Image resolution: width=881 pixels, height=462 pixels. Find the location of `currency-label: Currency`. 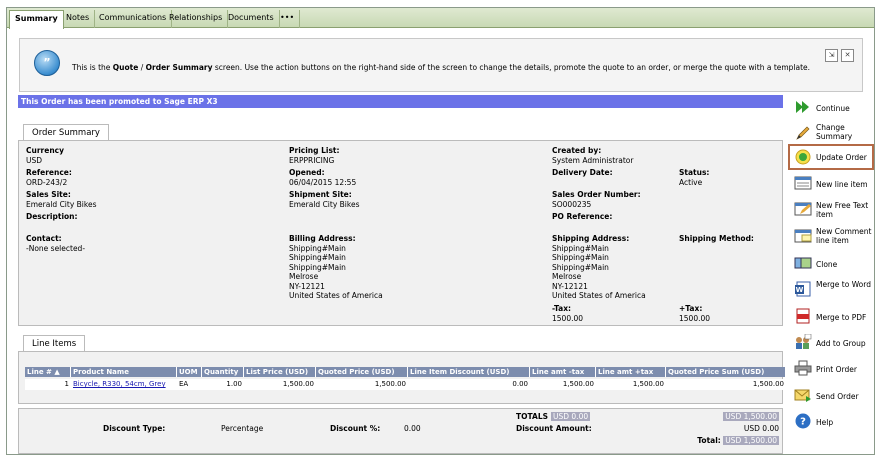

currency-label: Currency is located at coordinates (45, 150).